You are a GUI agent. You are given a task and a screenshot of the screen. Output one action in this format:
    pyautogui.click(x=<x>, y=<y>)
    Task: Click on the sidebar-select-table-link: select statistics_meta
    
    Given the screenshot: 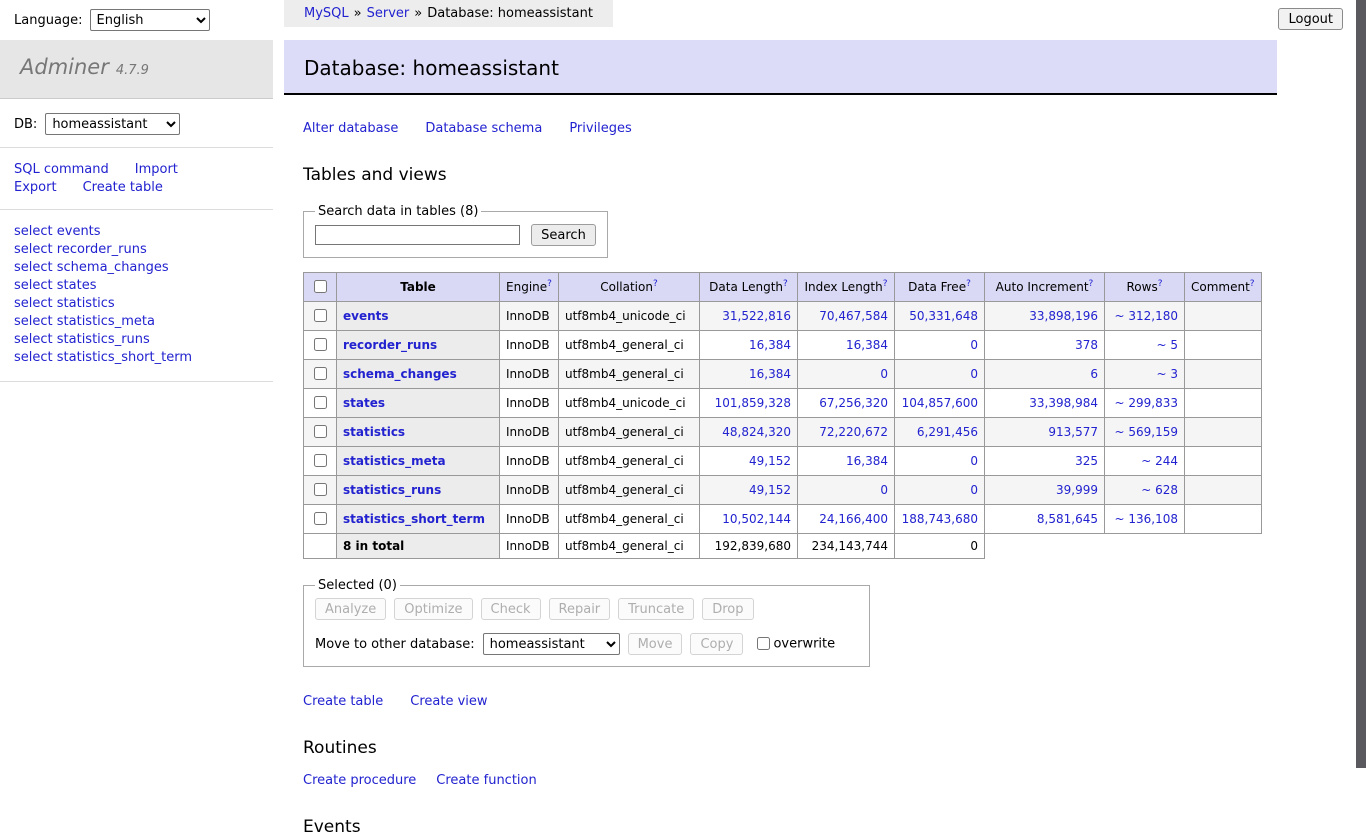 What is the action you would take?
    pyautogui.click(x=143, y=322)
    